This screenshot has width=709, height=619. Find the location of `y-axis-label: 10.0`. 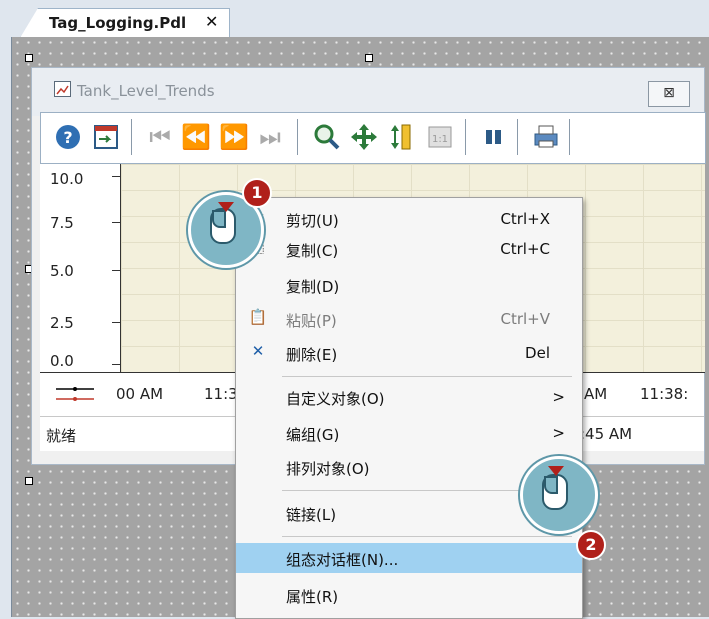

y-axis-label: 10.0 is located at coordinates (67, 179).